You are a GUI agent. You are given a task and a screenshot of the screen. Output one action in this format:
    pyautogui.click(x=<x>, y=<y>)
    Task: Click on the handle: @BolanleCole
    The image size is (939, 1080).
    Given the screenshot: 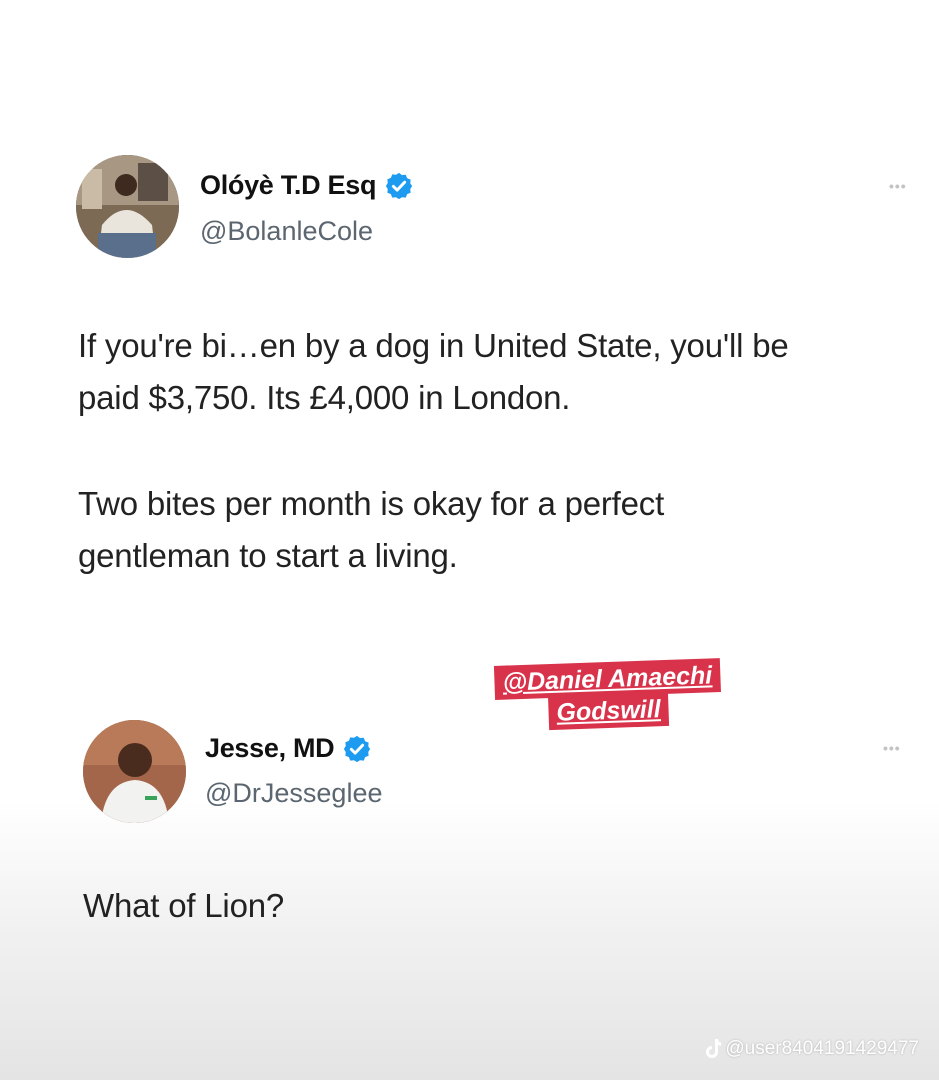 What is the action you would take?
    pyautogui.click(x=286, y=231)
    